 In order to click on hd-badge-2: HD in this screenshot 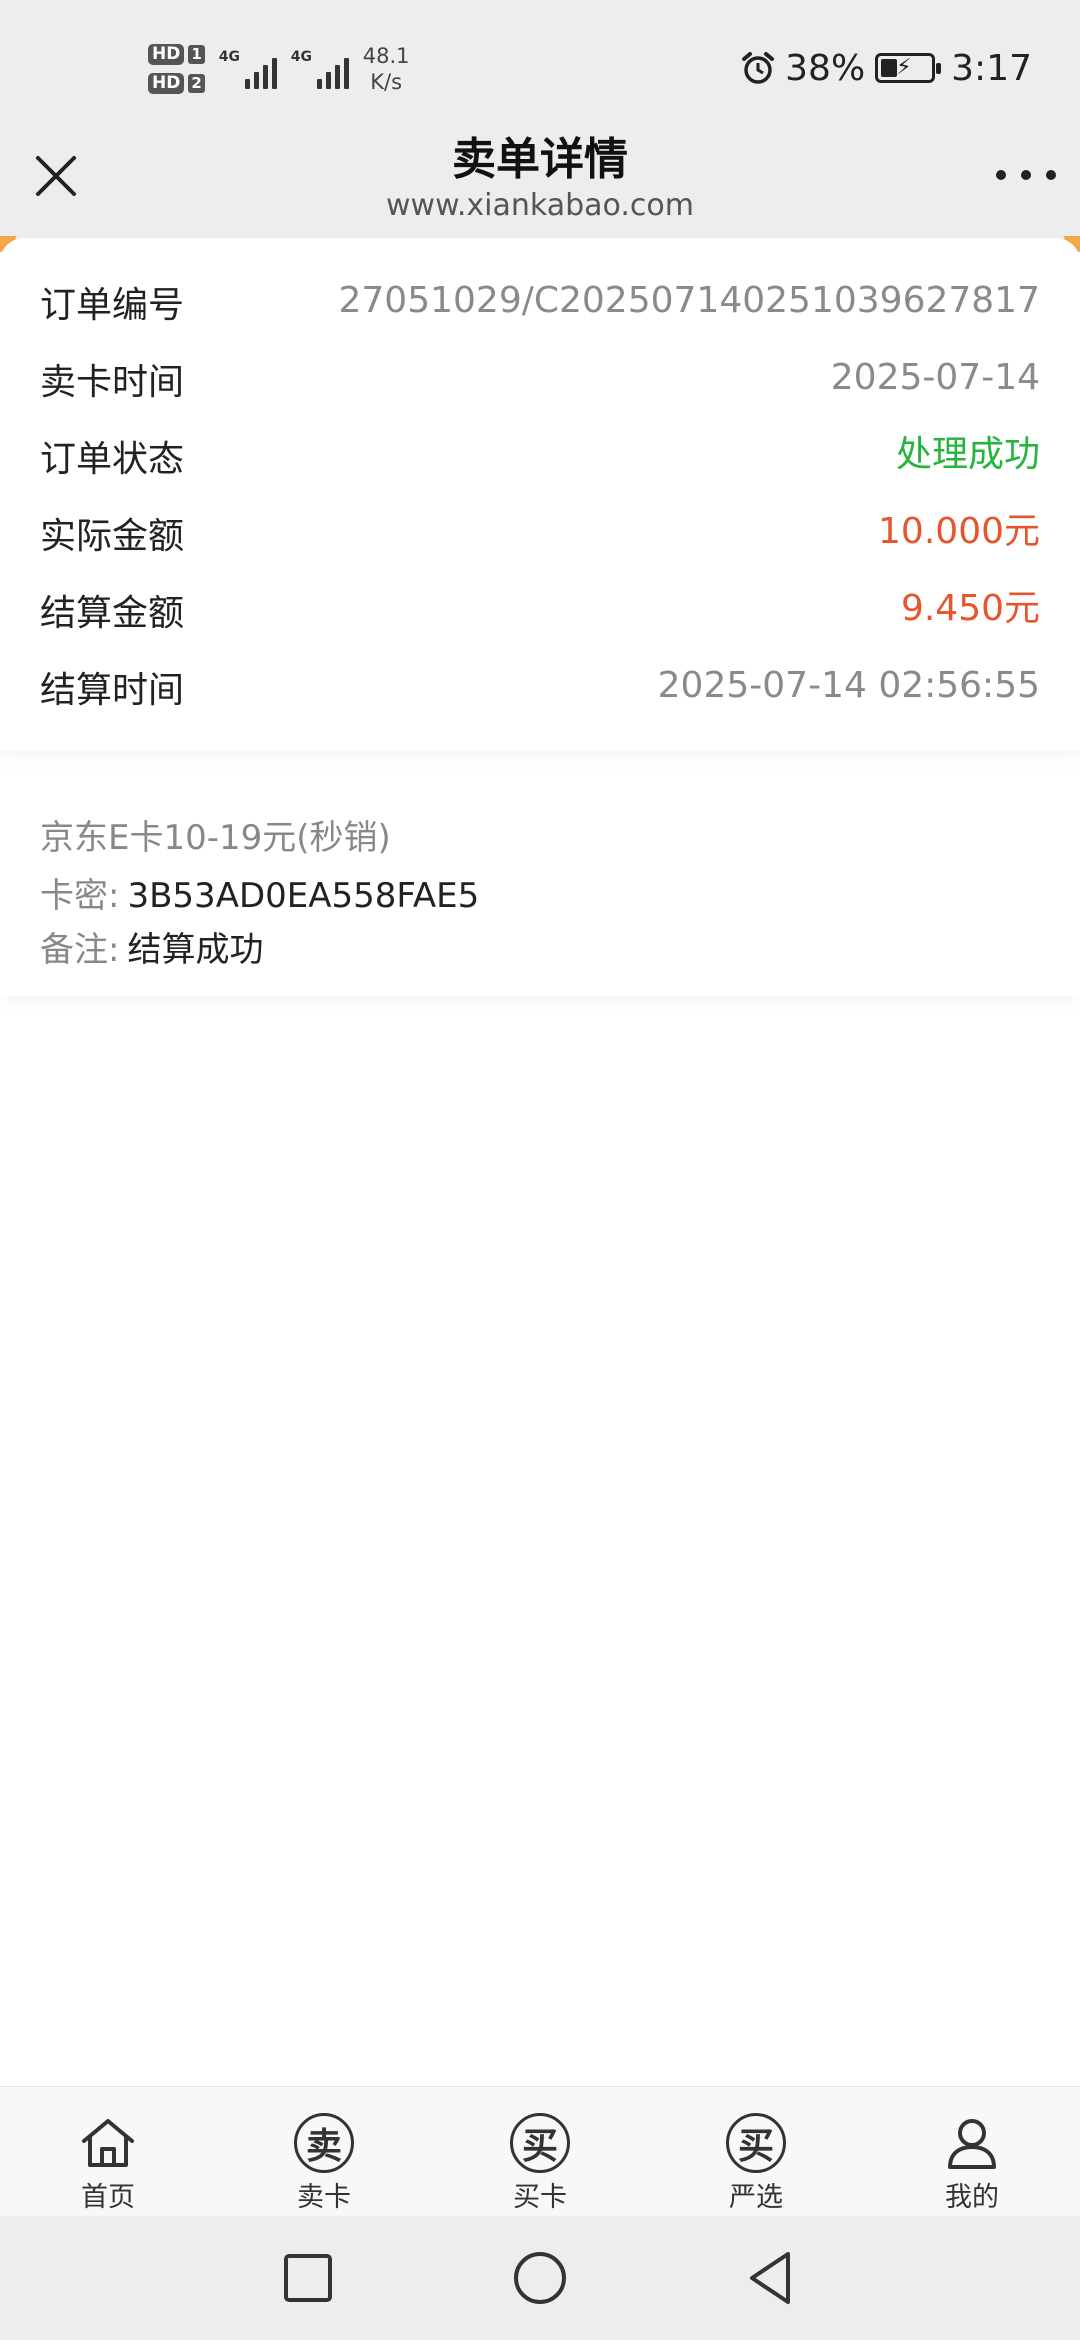, I will do `click(166, 83)`.